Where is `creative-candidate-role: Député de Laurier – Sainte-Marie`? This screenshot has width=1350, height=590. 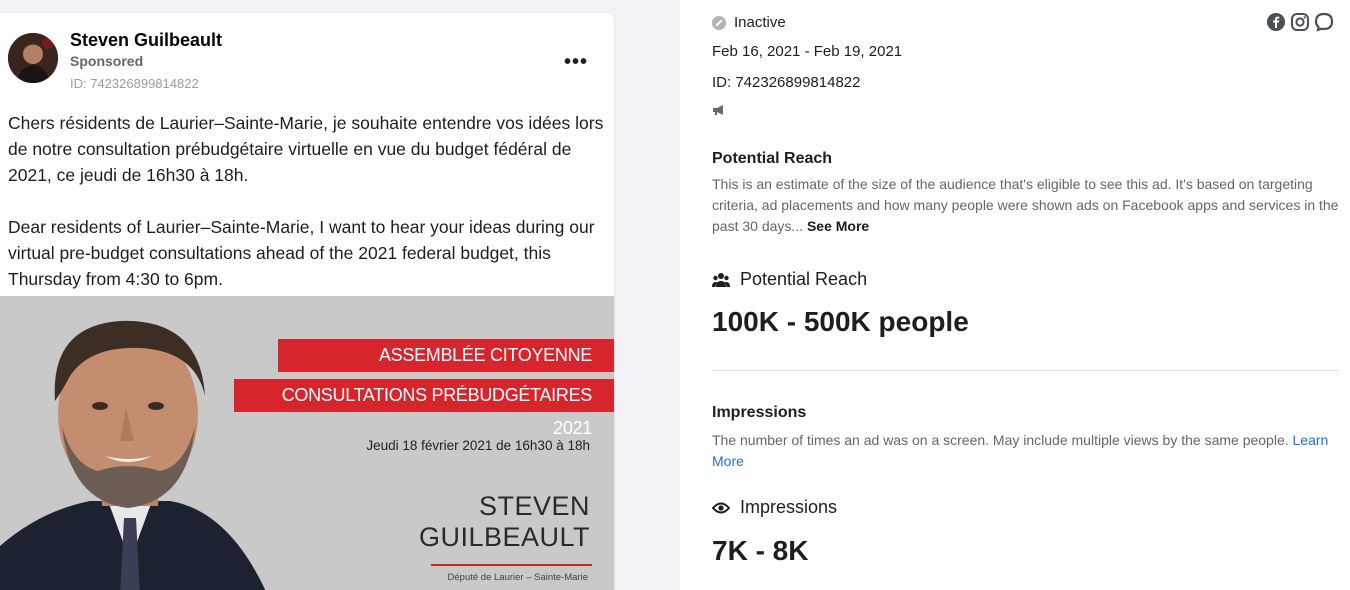 creative-candidate-role: Député de Laurier – Sainte-Marie is located at coordinates (517, 577).